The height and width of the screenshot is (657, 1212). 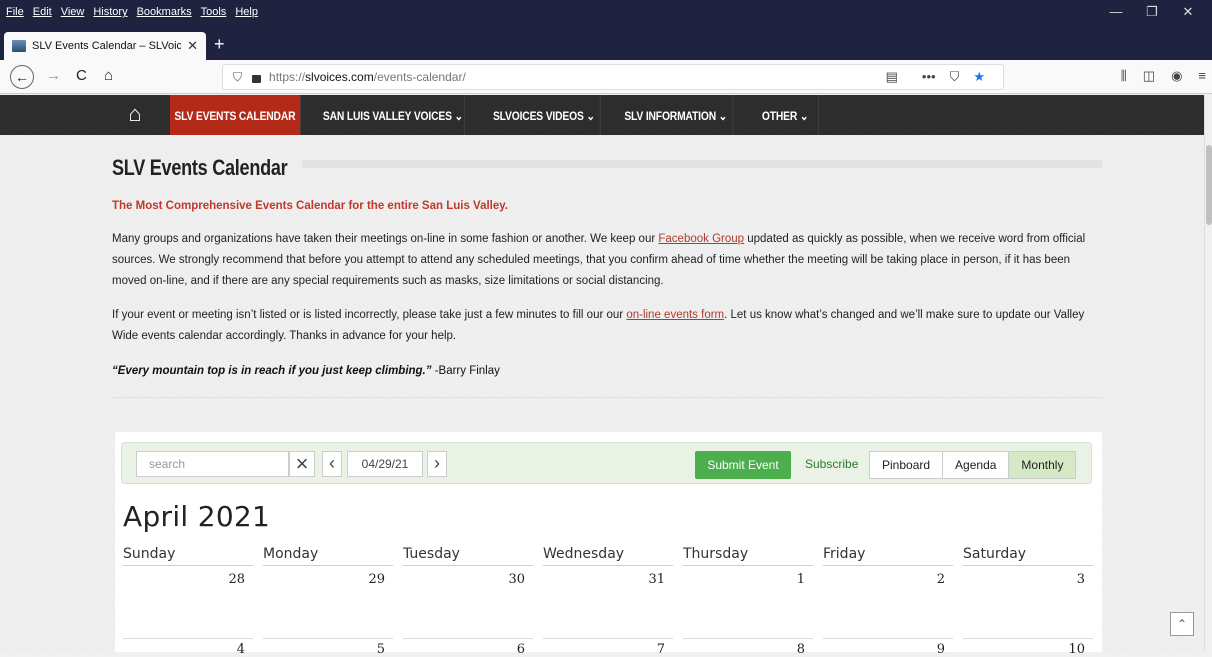 What do you see at coordinates (1020, 579) in the screenshot?
I see `day-cell: 3` at bounding box center [1020, 579].